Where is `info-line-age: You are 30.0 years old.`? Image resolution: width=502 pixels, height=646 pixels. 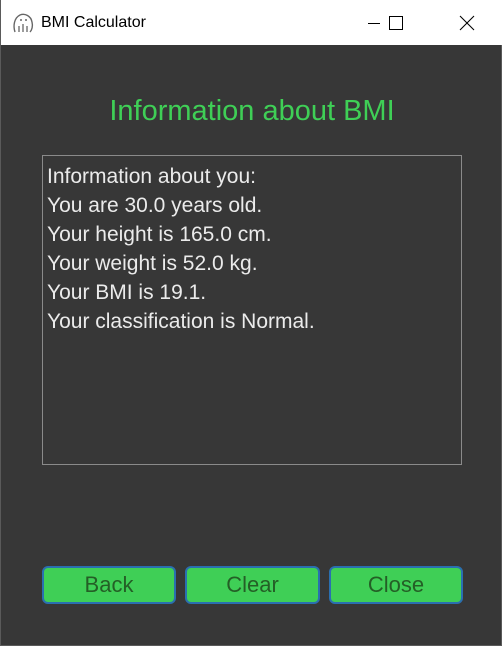
info-line-age: You are 30.0 years old. is located at coordinates (155, 205).